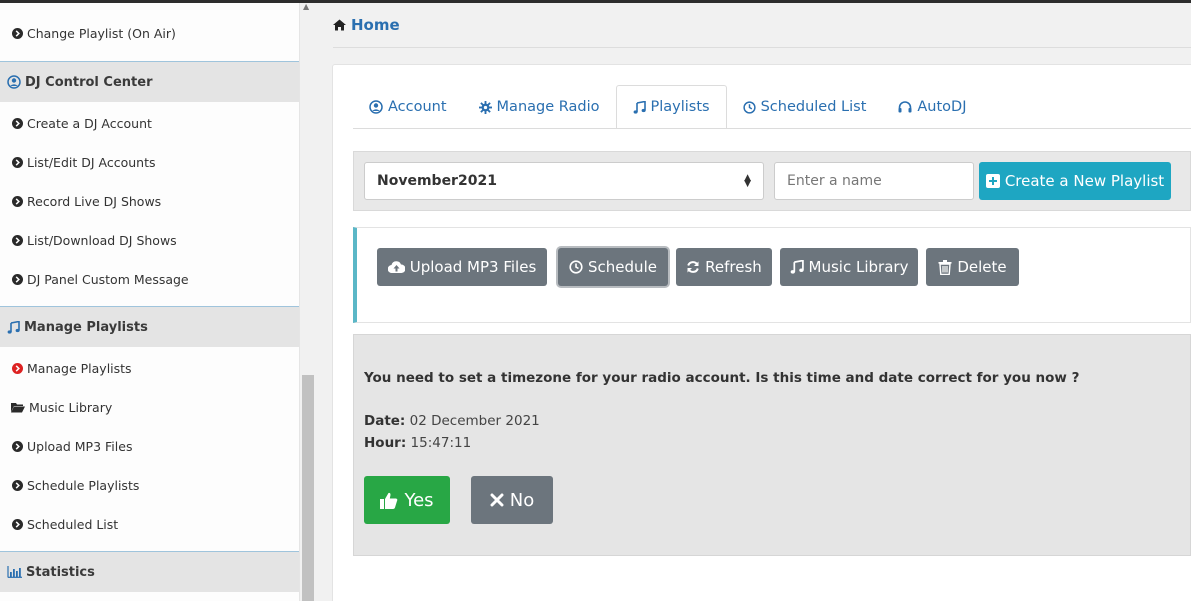 The width and height of the screenshot is (1191, 601). Describe the element at coordinates (18, 408) in the screenshot. I see `folder-open-icon` at that location.